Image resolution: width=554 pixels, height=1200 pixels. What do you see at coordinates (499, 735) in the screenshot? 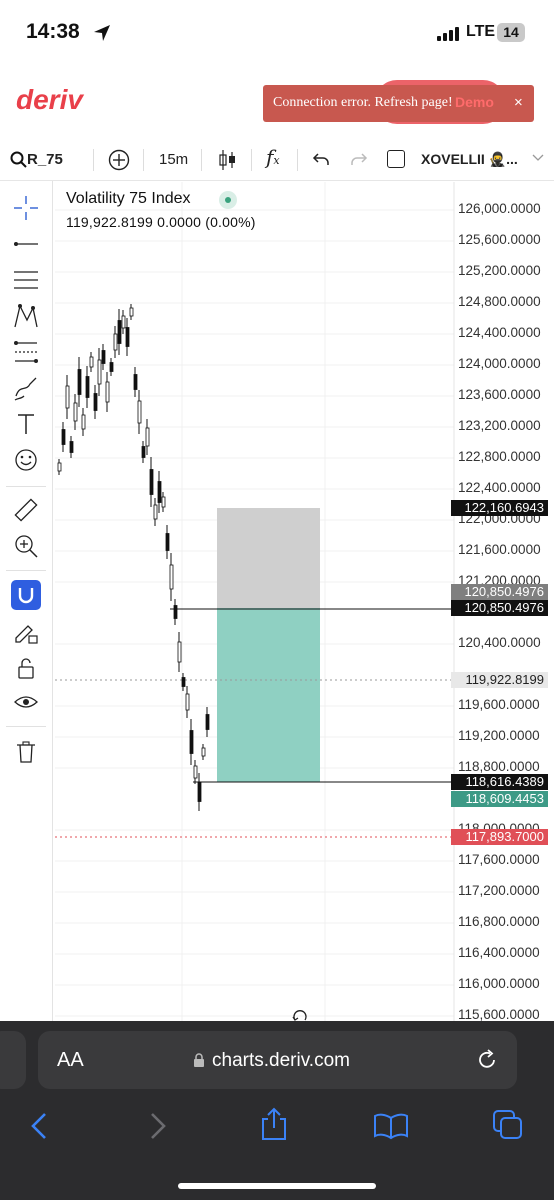
I see `price-axis-label: 119,200.0000` at bounding box center [499, 735].